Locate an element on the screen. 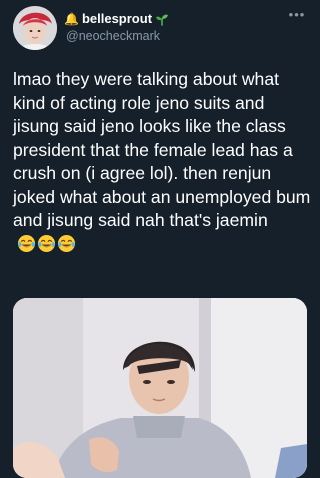 The width and height of the screenshot is (320, 478). handle: @neocheckmark is located at coordinates (113, 36).